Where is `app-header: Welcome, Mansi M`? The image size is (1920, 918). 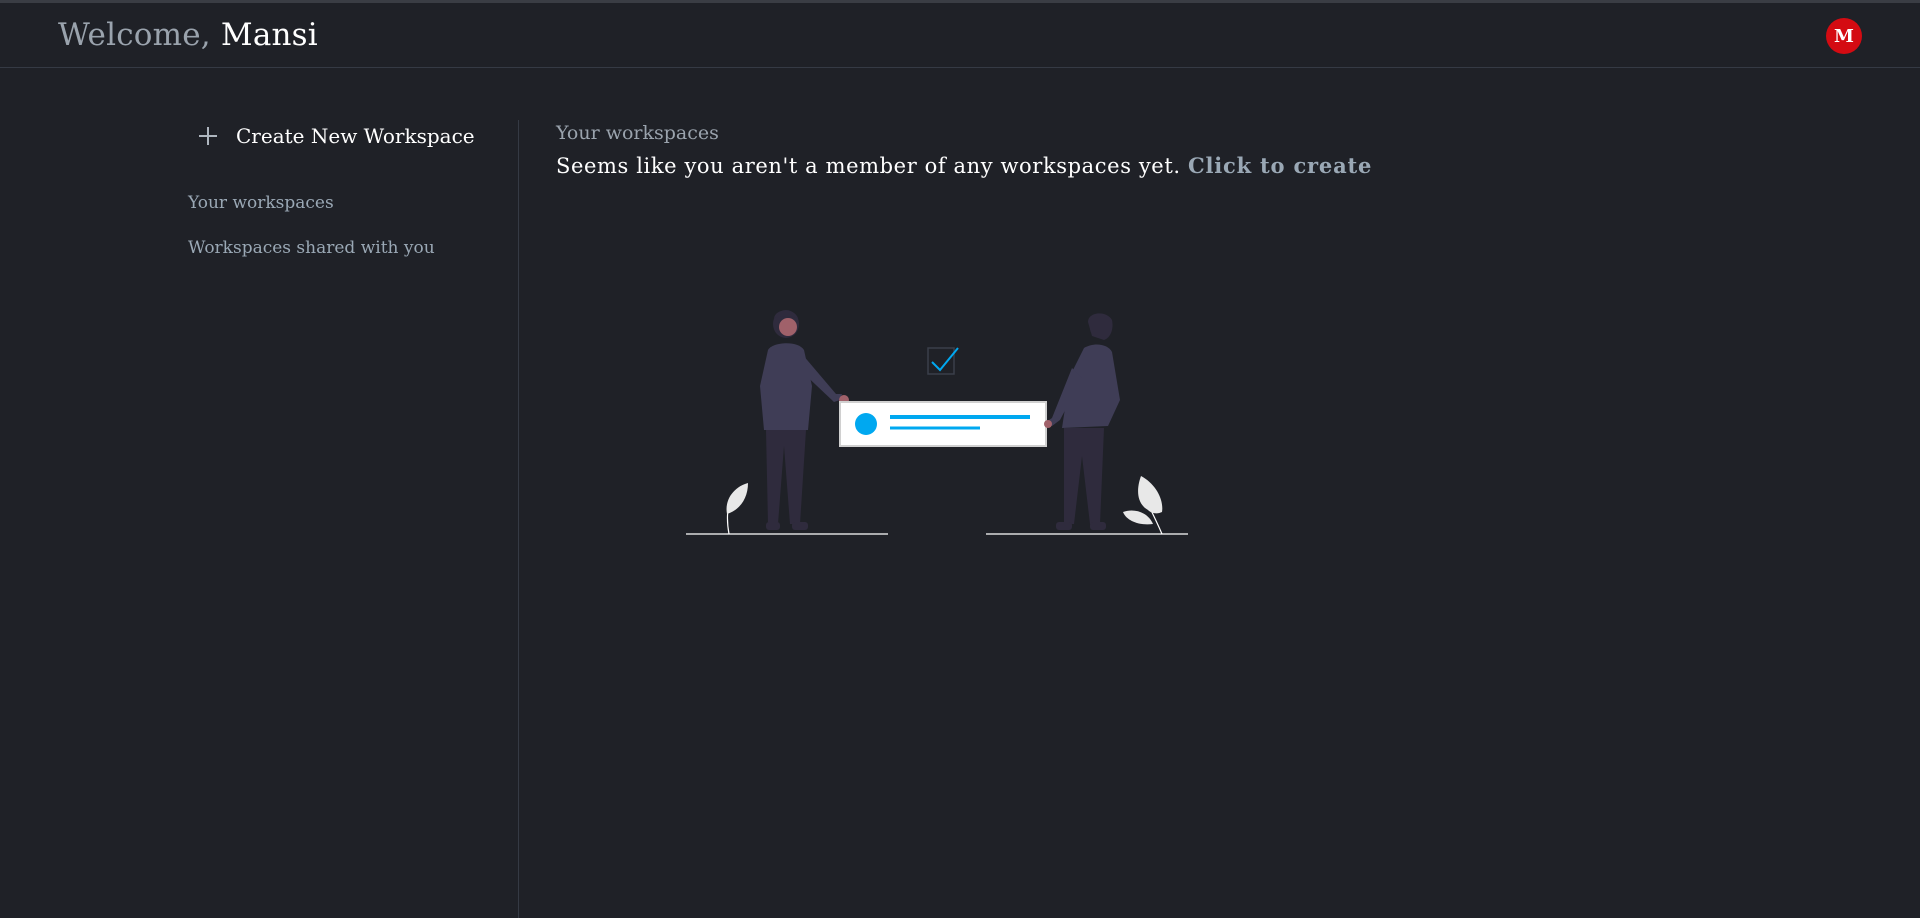 app-header: Welcome, Mansi M is located at coordinates (960, 35).